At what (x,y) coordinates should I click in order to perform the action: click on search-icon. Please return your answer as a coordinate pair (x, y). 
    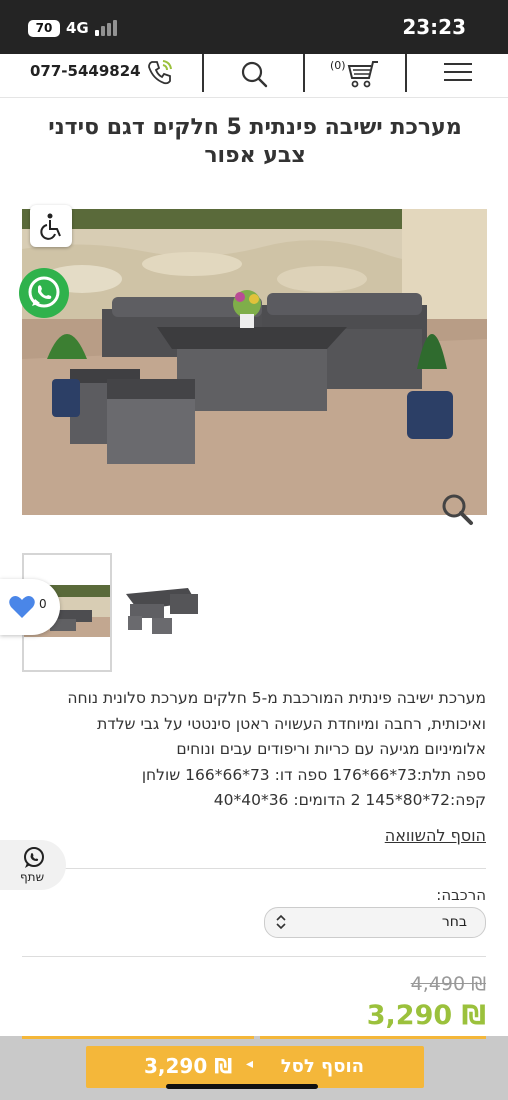
    Looking at the image, I should click on (254, 74).